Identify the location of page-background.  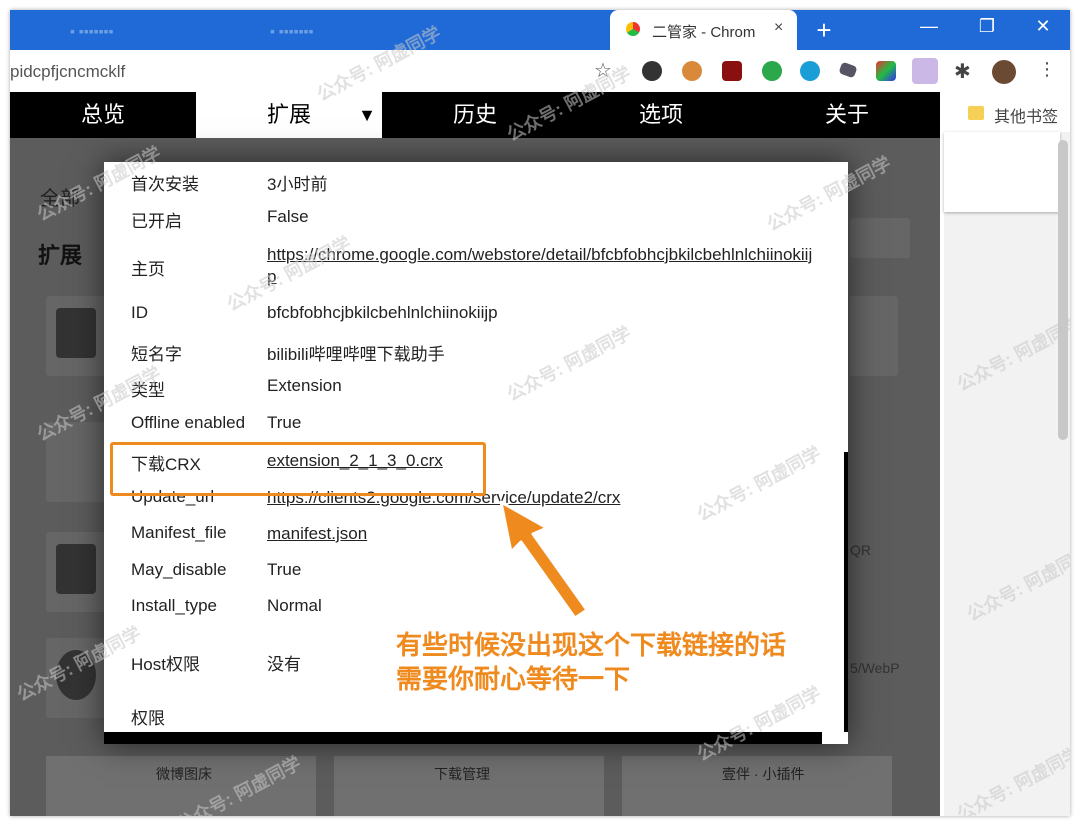
(1007, 474).